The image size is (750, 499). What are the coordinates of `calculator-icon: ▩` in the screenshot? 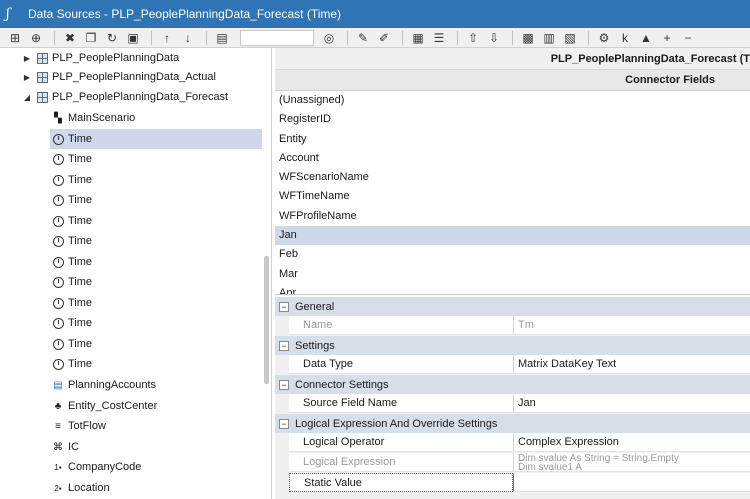 It's located at (528, 38).